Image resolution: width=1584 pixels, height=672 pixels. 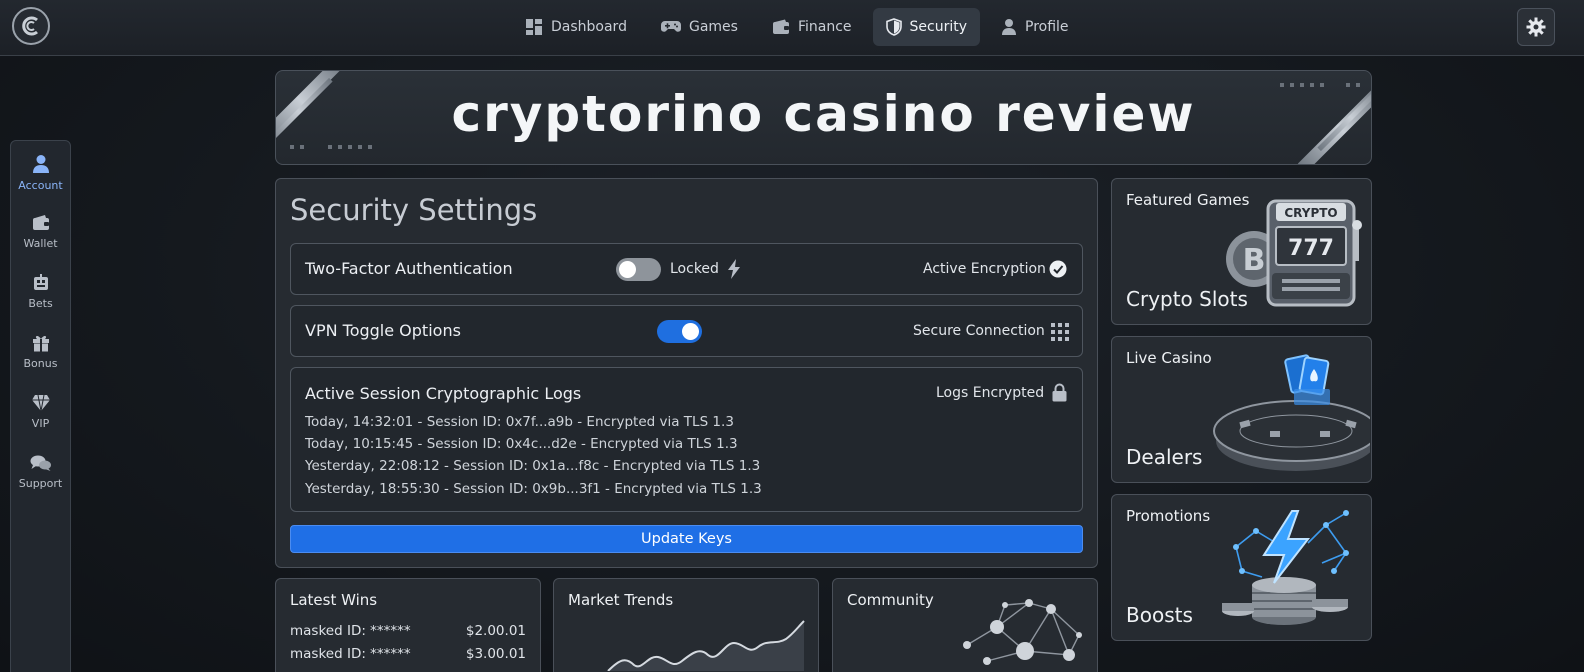 I want to click on gear-icon, so click(x=1536, y=27).